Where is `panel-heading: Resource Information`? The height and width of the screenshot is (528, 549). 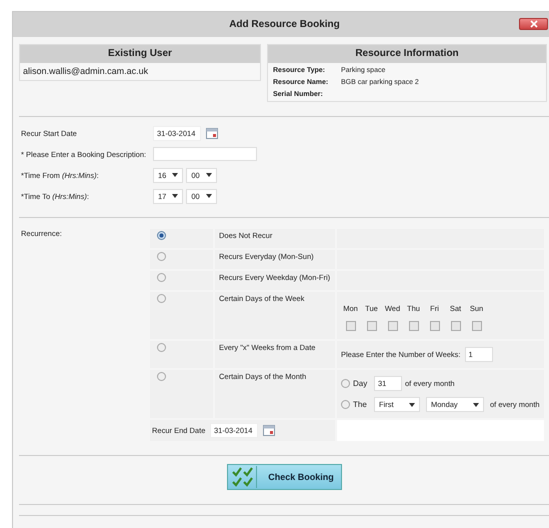 panel-heading: Resource Information is located at coordinates (407, 54).